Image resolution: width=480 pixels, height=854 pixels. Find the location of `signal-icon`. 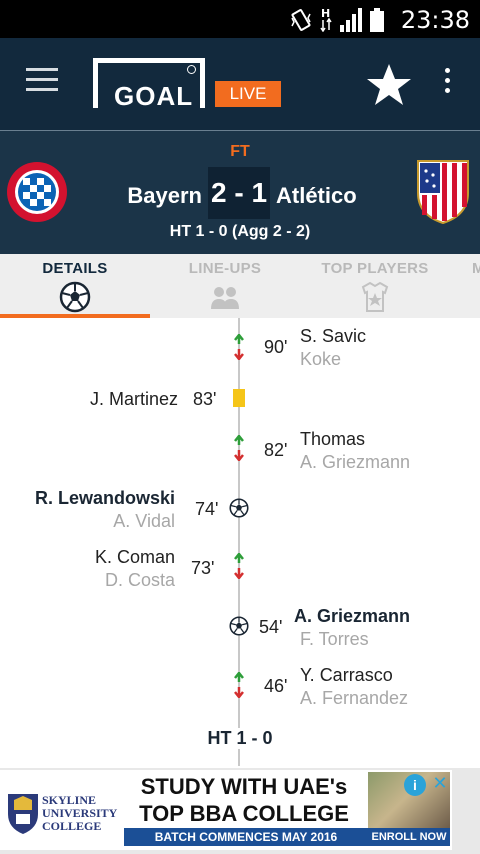

signal-icon is located at coordinates (351, 20).